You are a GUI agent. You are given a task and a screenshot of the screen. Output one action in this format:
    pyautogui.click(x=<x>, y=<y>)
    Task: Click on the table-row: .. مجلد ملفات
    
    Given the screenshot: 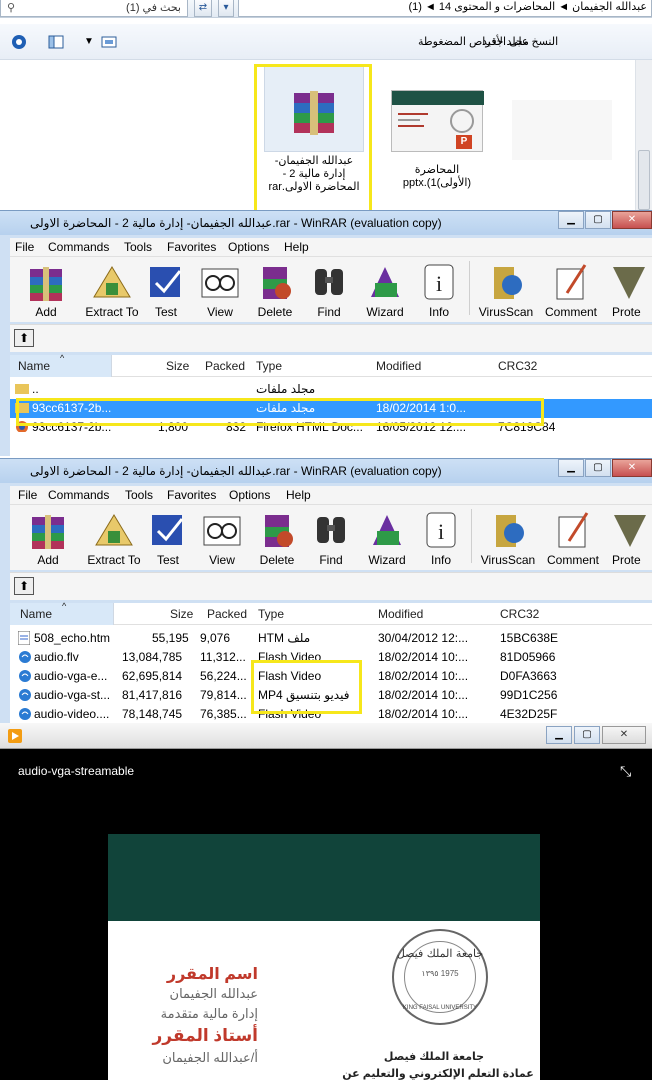 What is the action you would take?
    pyautogui.click(x=331, y=389)
    